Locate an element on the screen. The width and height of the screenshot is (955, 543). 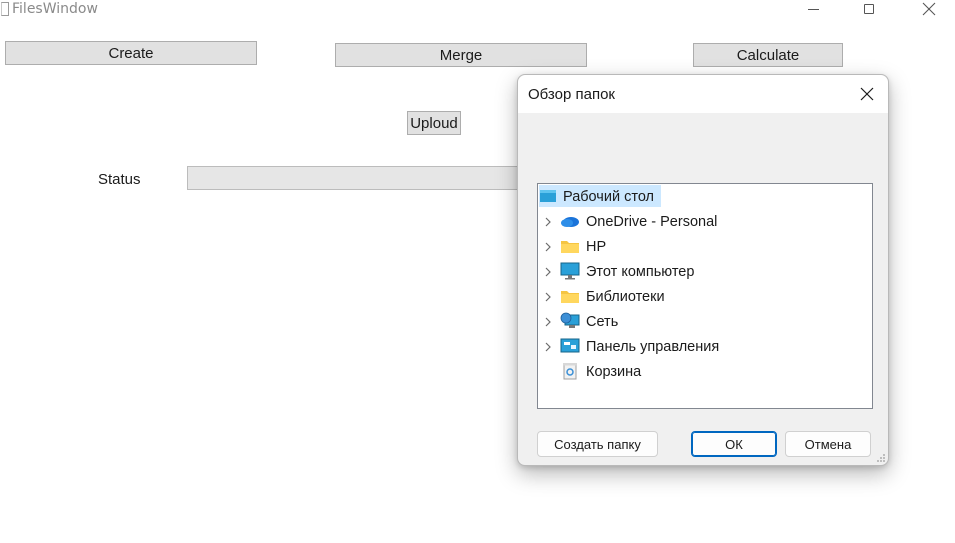
computer-icon is located at coordinates (570, 271).